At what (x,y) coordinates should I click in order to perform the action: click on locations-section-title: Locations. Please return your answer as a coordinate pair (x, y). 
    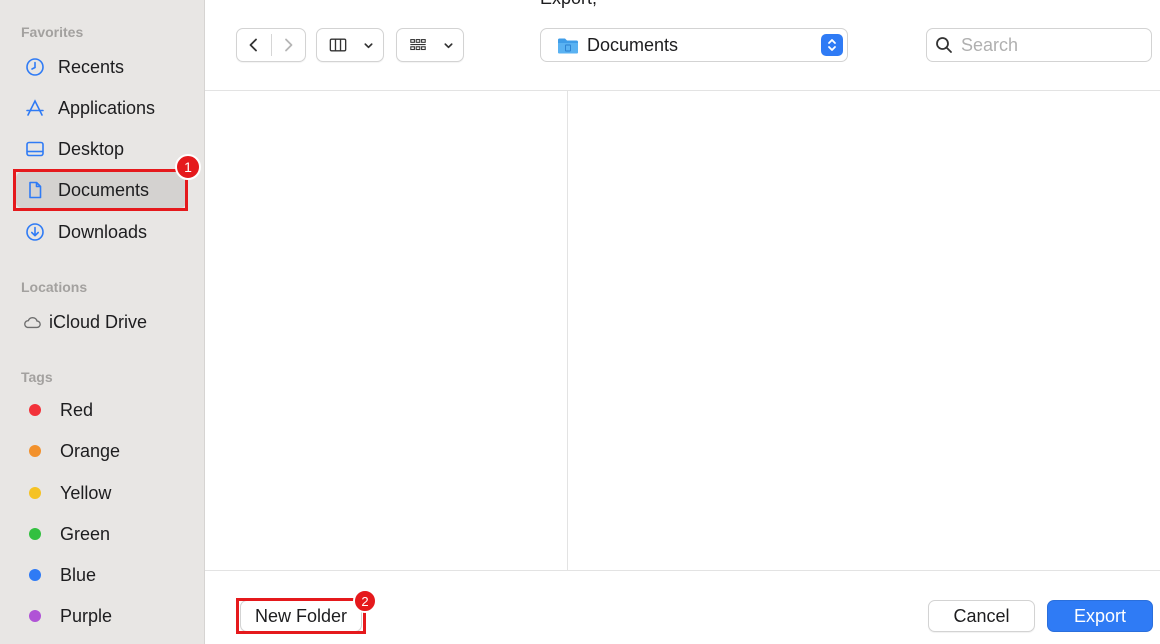
    Looking at the image, I should click on (54, 287).